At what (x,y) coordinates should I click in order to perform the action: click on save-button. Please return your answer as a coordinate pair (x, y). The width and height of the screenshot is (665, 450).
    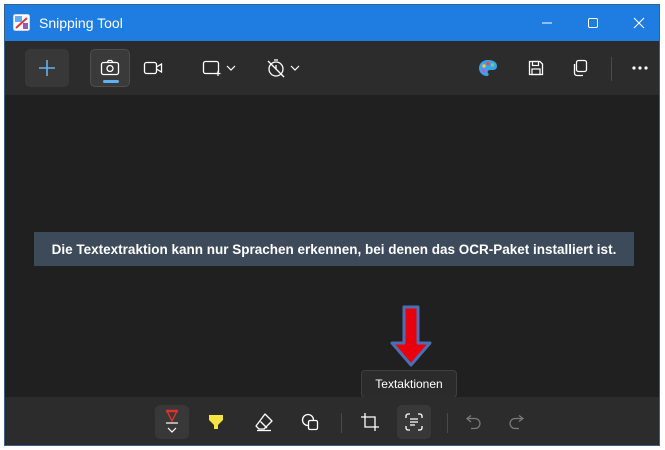
    Looking at the image, I should click on (536, 68).